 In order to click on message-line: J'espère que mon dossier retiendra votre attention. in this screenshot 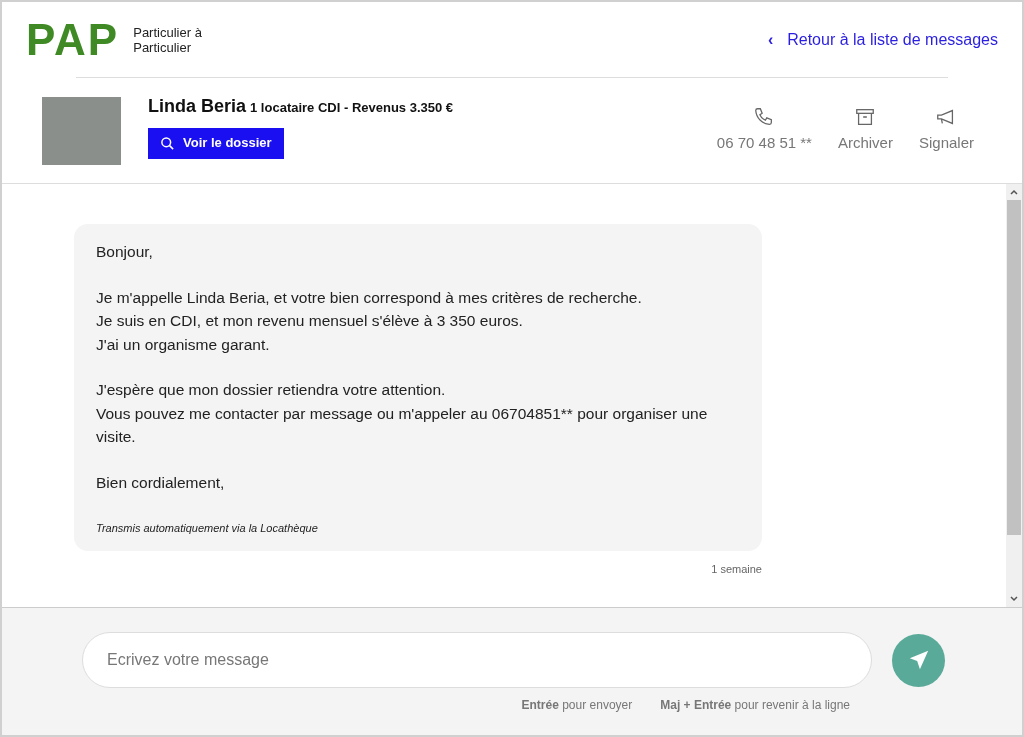, I will do `click(271, 390)`.